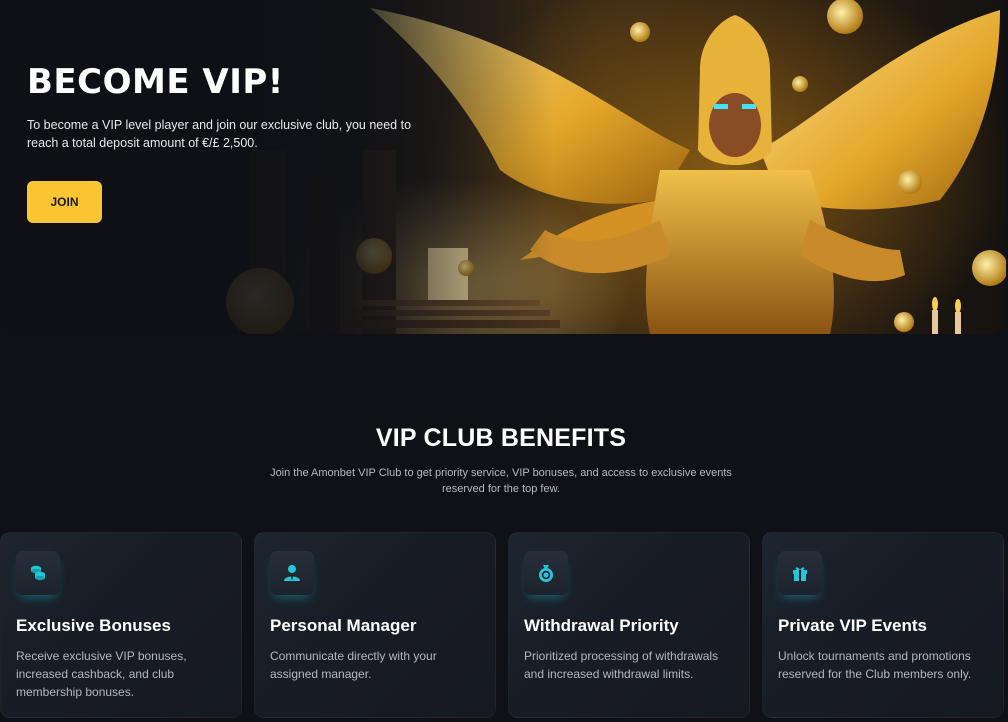  What do you see at coordinates (292, 573) in the screenshot?
I see `manager-icon` at bounding box center [292, 573].